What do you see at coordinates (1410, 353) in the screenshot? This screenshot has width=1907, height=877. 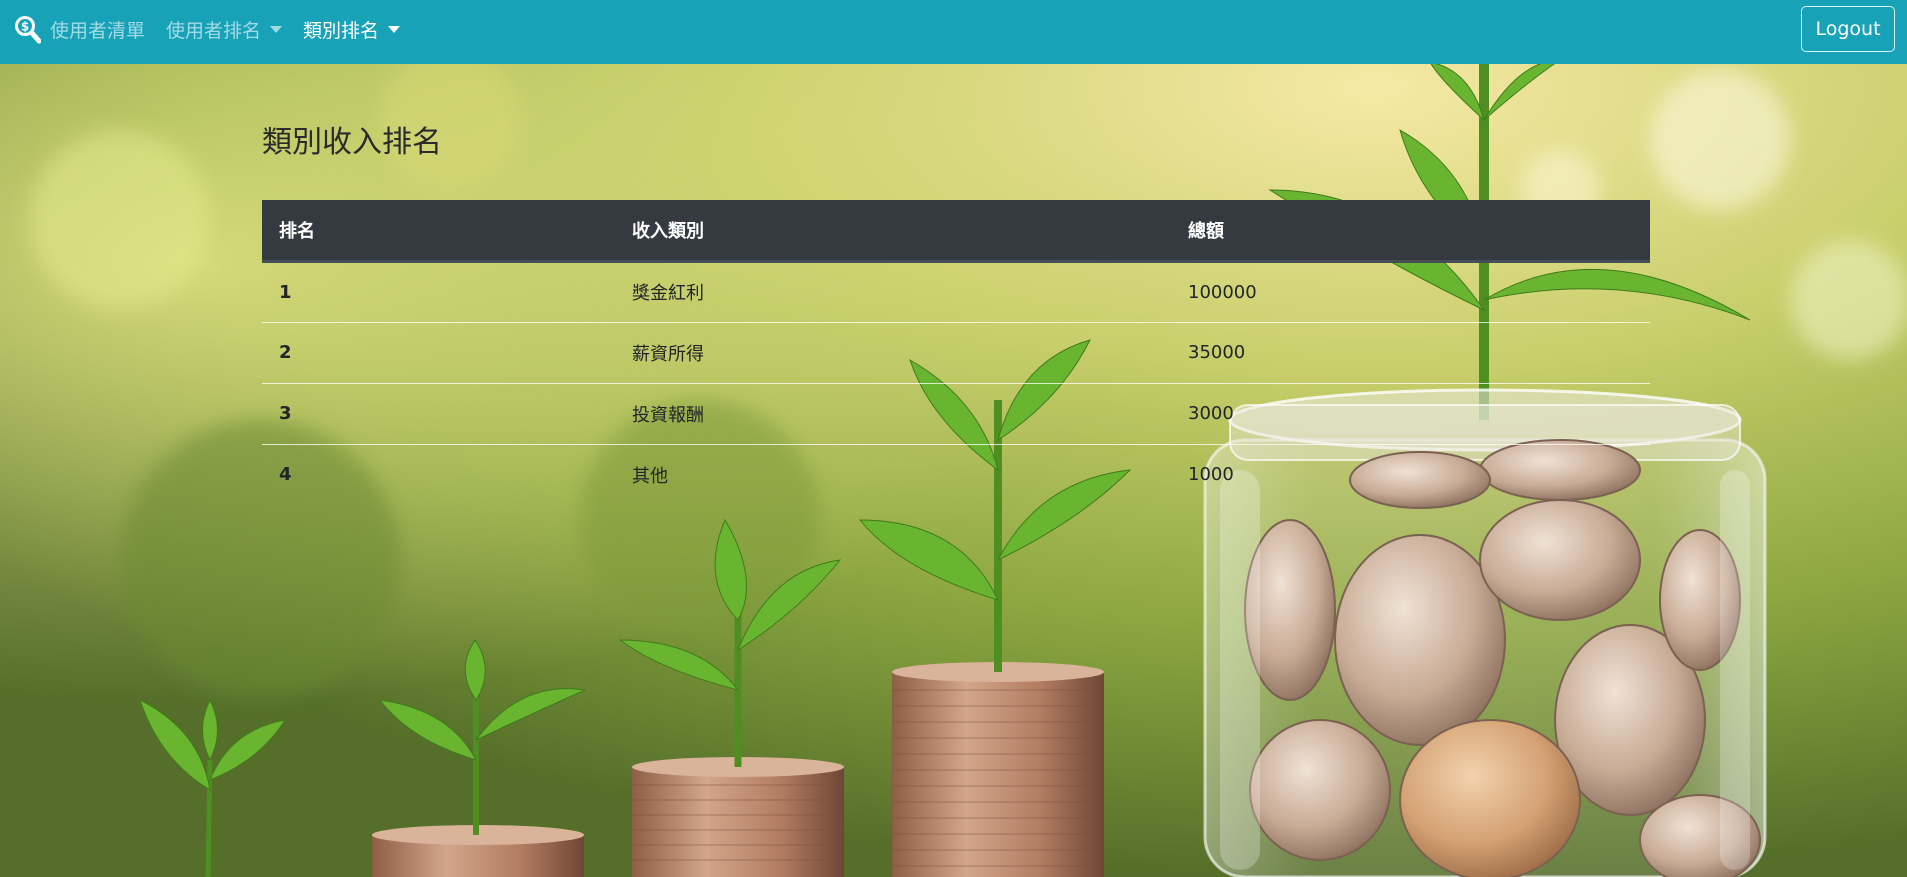 I see `total-cell: 35000` at bounding box center [1410, 353].